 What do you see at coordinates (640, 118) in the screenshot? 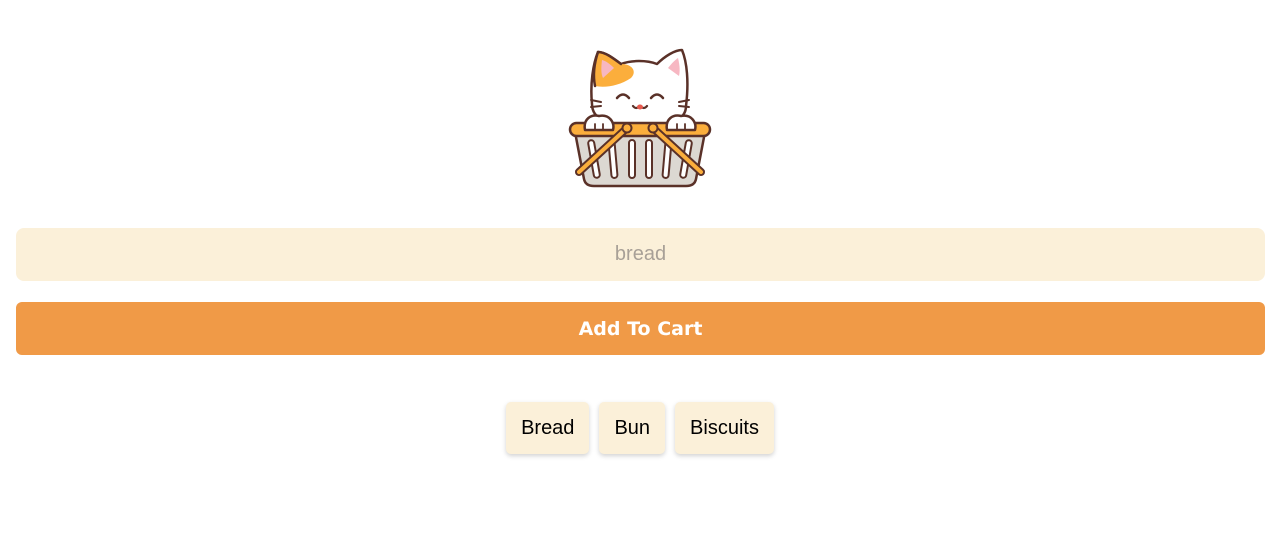
I see `cat-in-basket-icon` at bounding box center [640, 118].